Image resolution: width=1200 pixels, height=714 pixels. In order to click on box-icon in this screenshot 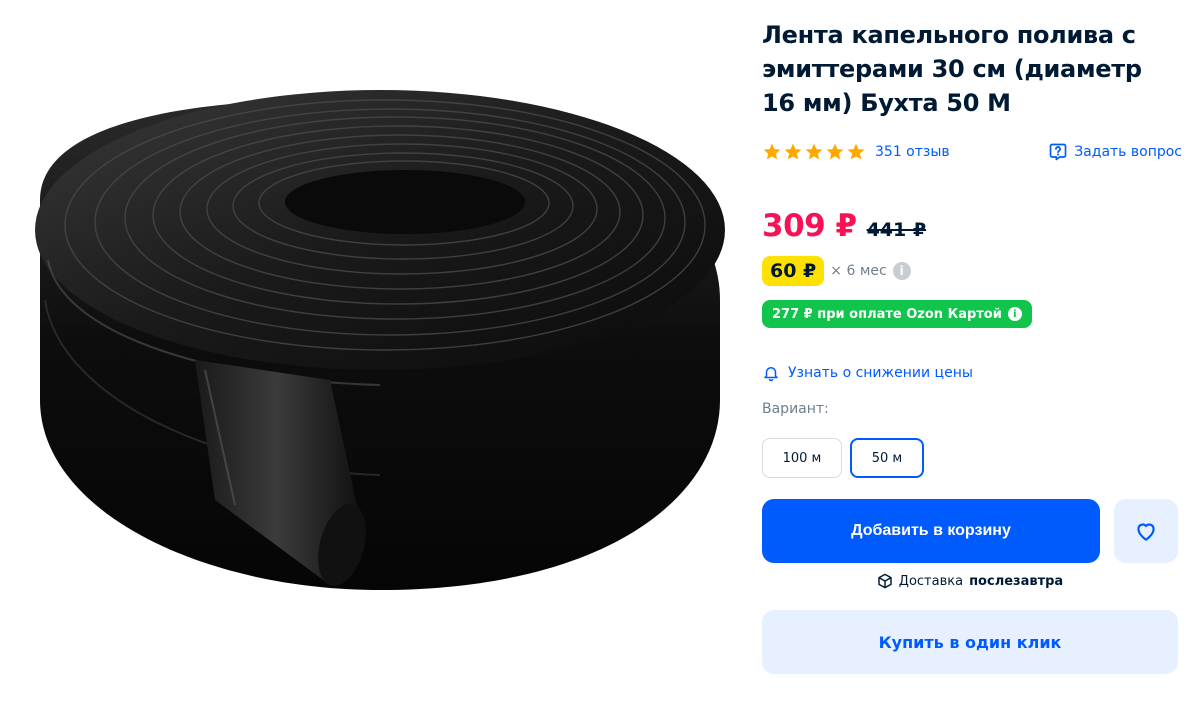, I will do `click(885, 581)`.